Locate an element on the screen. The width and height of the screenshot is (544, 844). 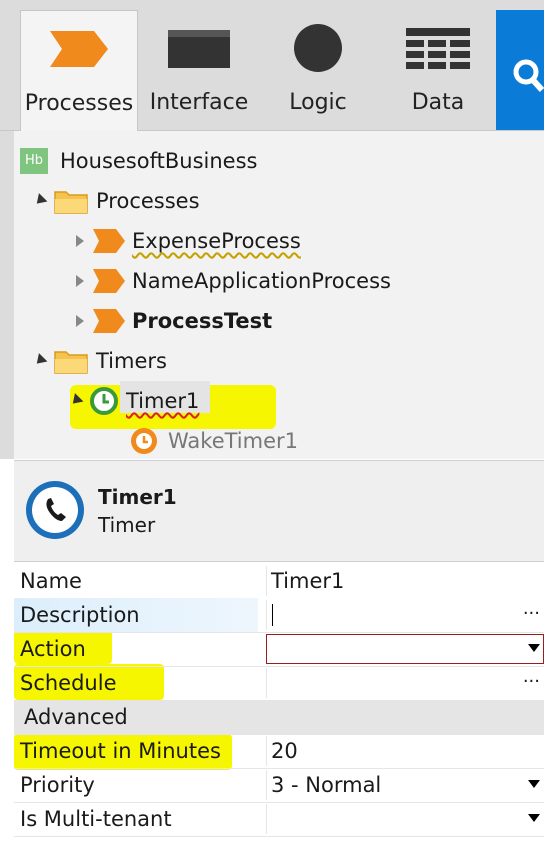
tree-item-label: NameApplicationProcess is located at coordinates (261, 281).